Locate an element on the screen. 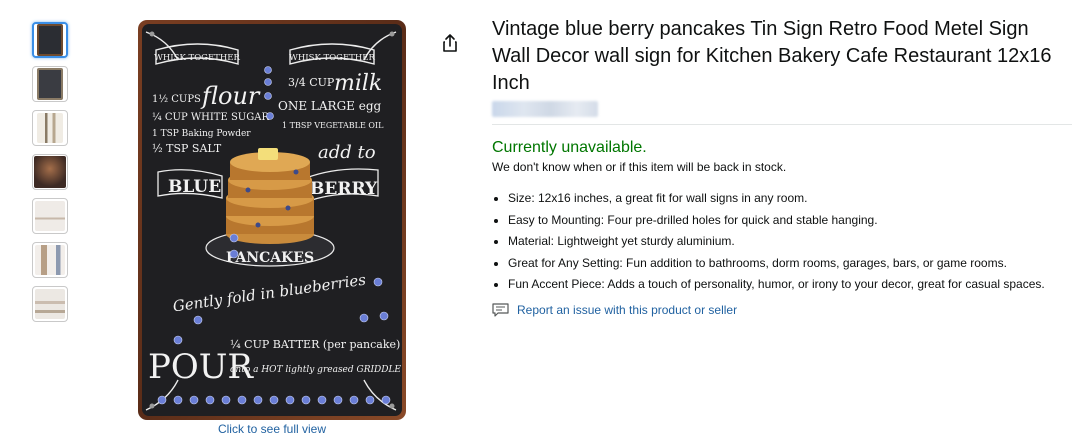 This screenshot has width=1080, height=442. sign-blue: BLUE is located at coordinates (194, 187).